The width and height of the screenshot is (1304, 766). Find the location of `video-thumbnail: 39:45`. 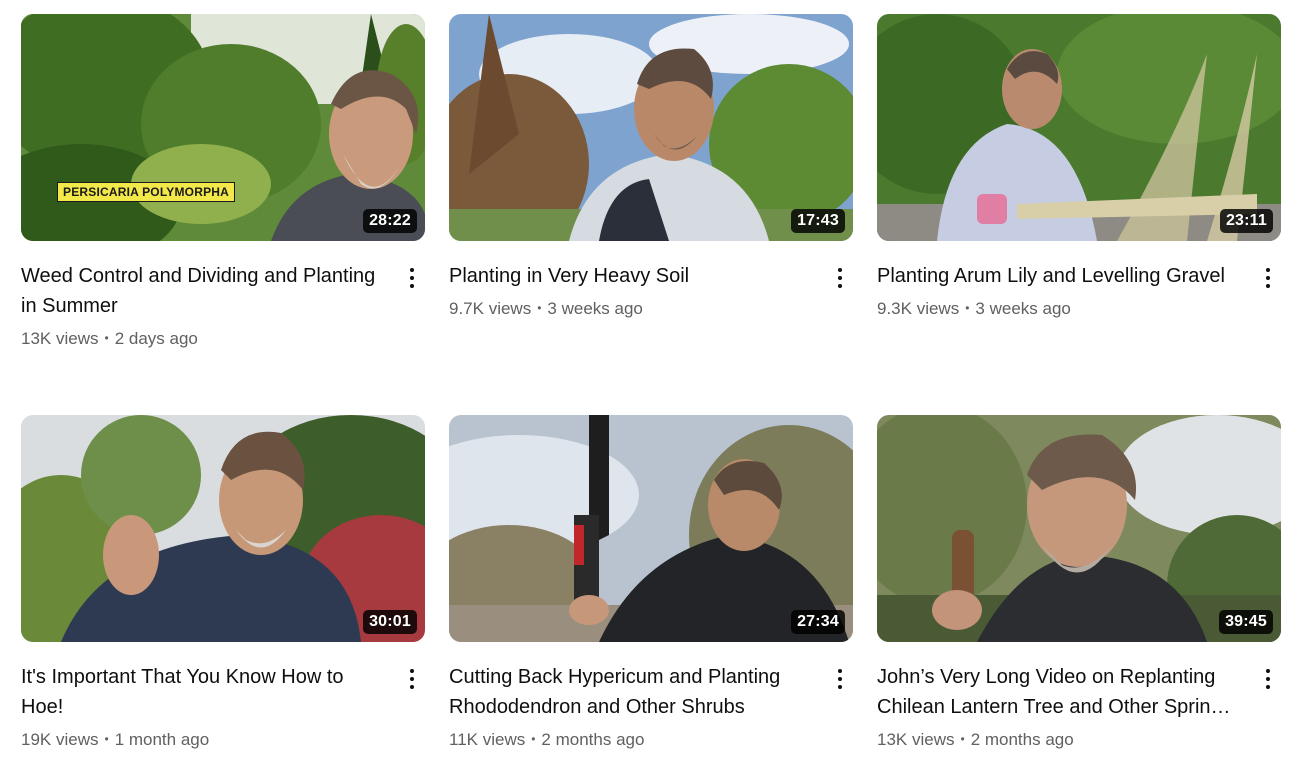

video-thumbnail: 39:45 is located at coordinates (1079, 528).